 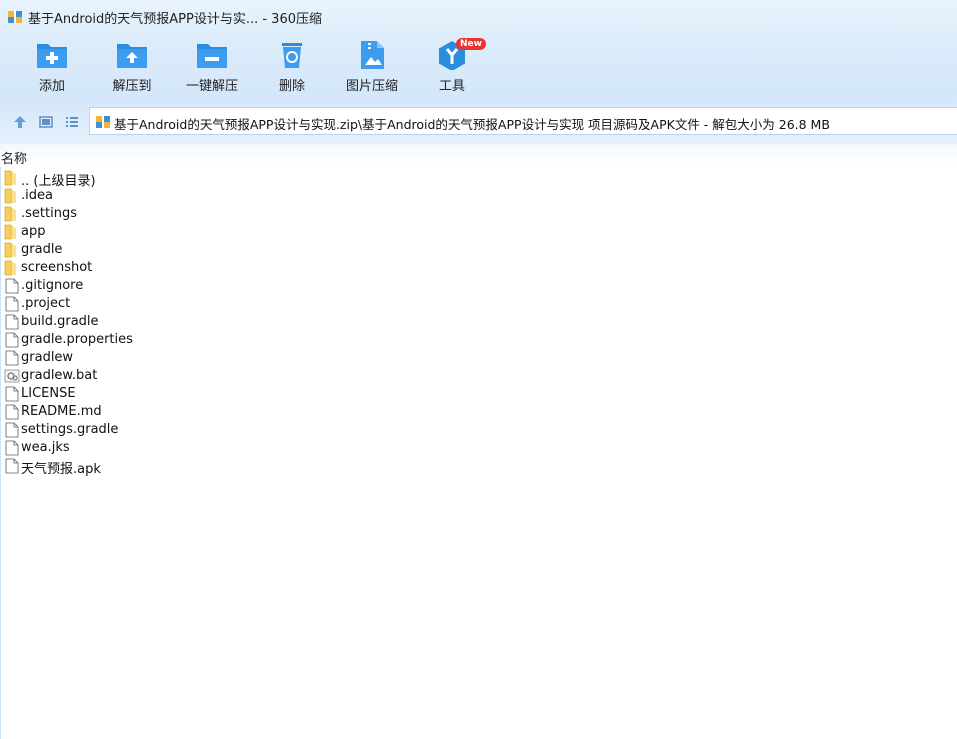 What do you see at coordinates (200, 250) in the screenshot?
I see `folder-row: gradle` at bounding box center [200, 250].